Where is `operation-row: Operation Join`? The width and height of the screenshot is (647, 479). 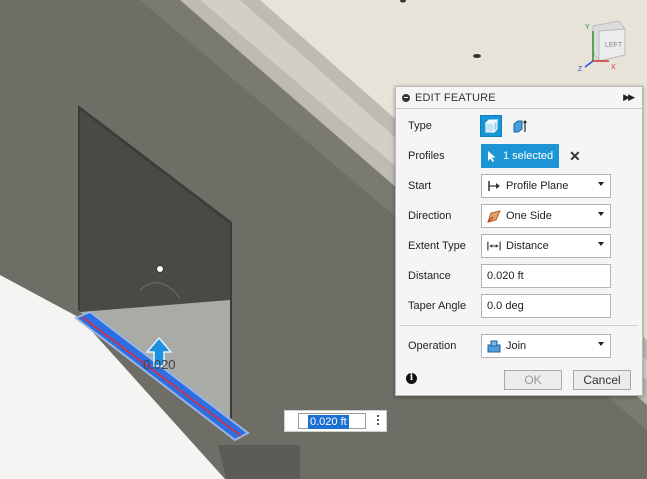
operation-row: Operation Join is located at coordinates (519, 346).